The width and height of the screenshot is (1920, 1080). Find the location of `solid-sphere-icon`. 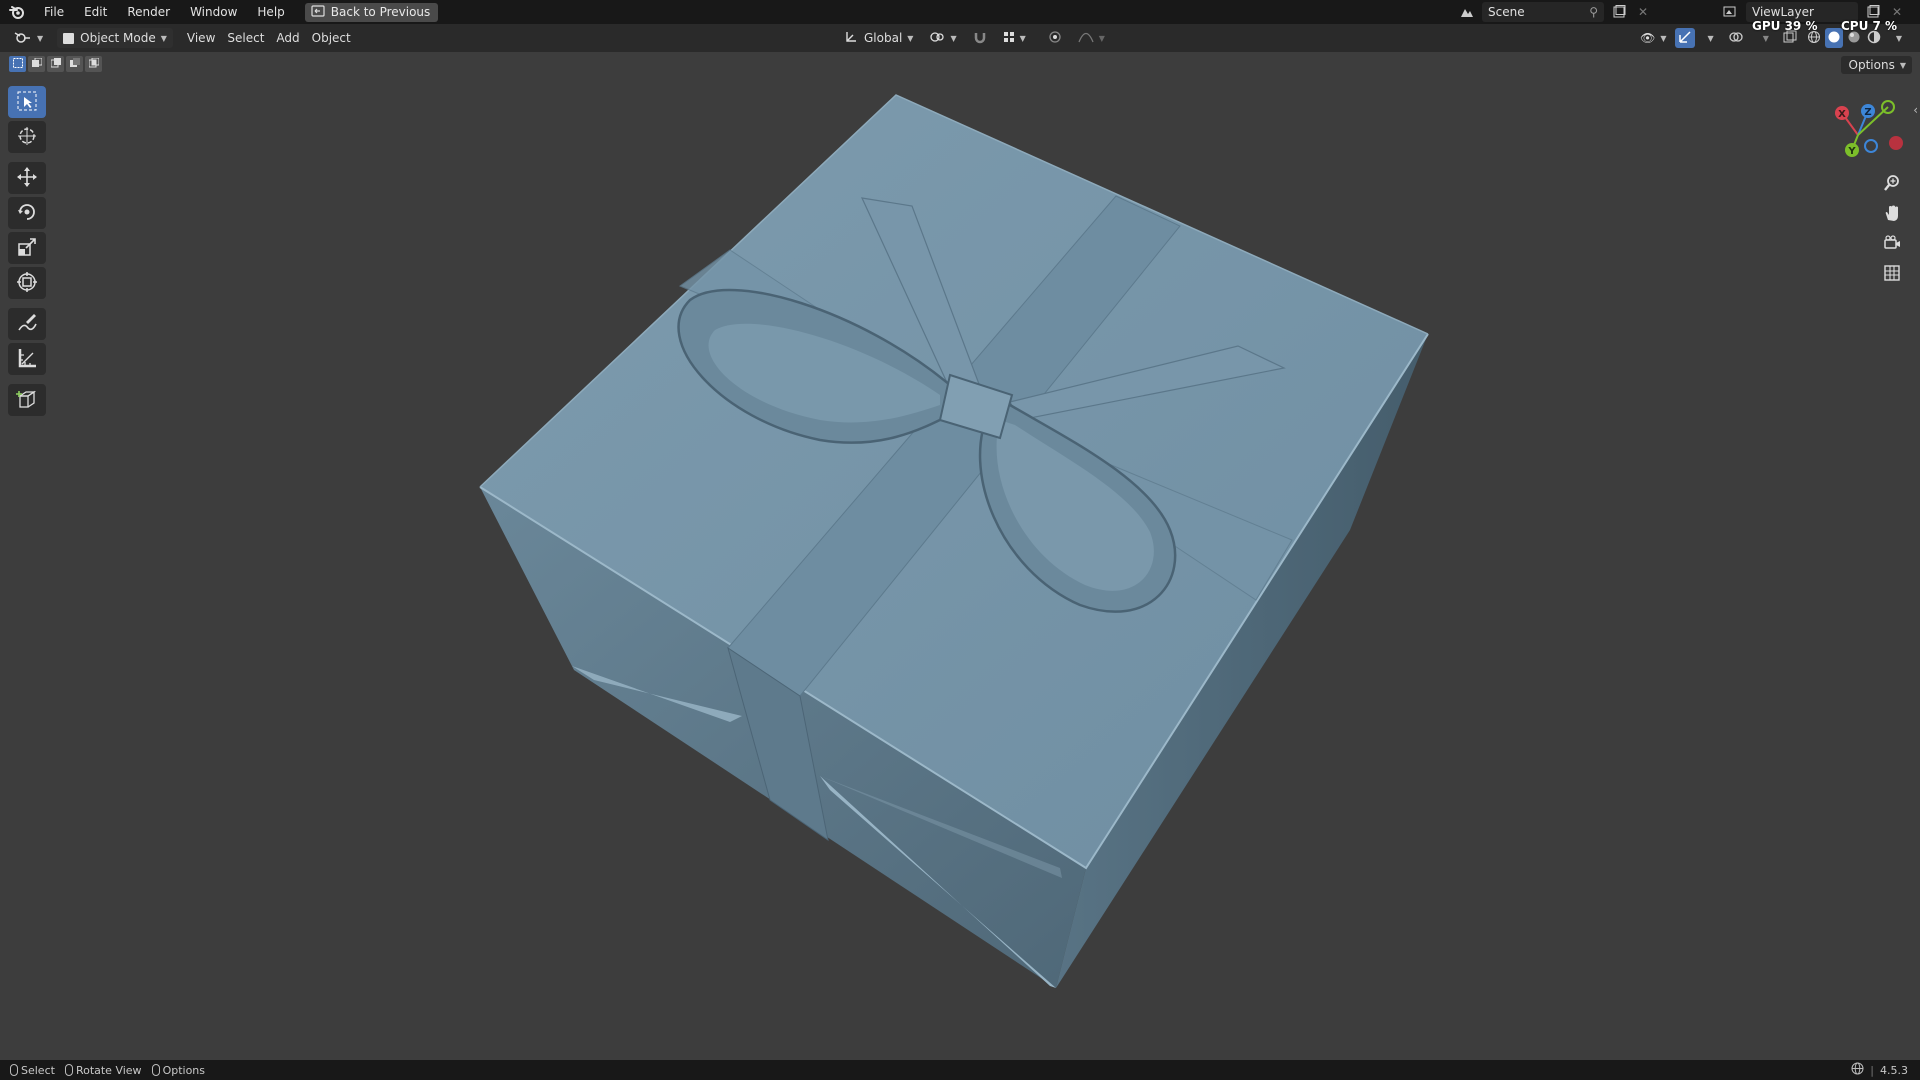

solid-sphere-icon is located at coordinates (1834, 38).